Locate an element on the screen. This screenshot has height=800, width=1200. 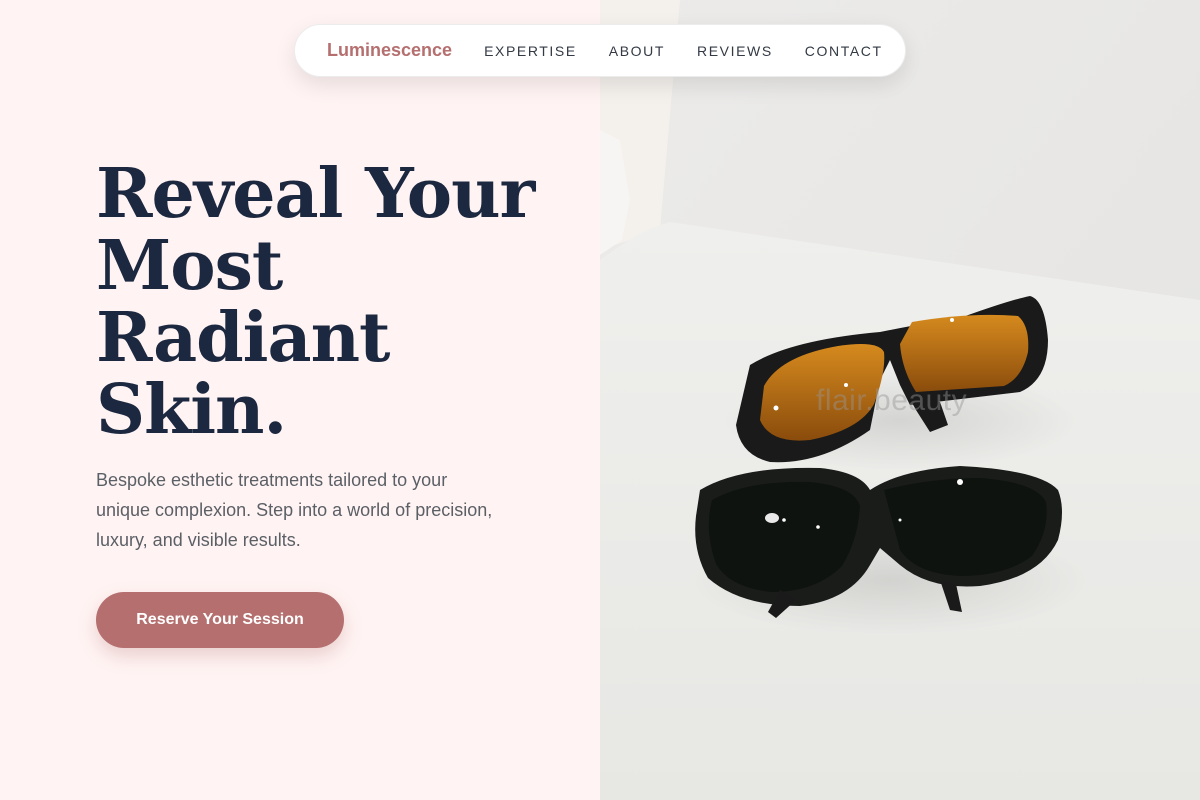
hero-title-line: Most is located at coordinates (189, 266).